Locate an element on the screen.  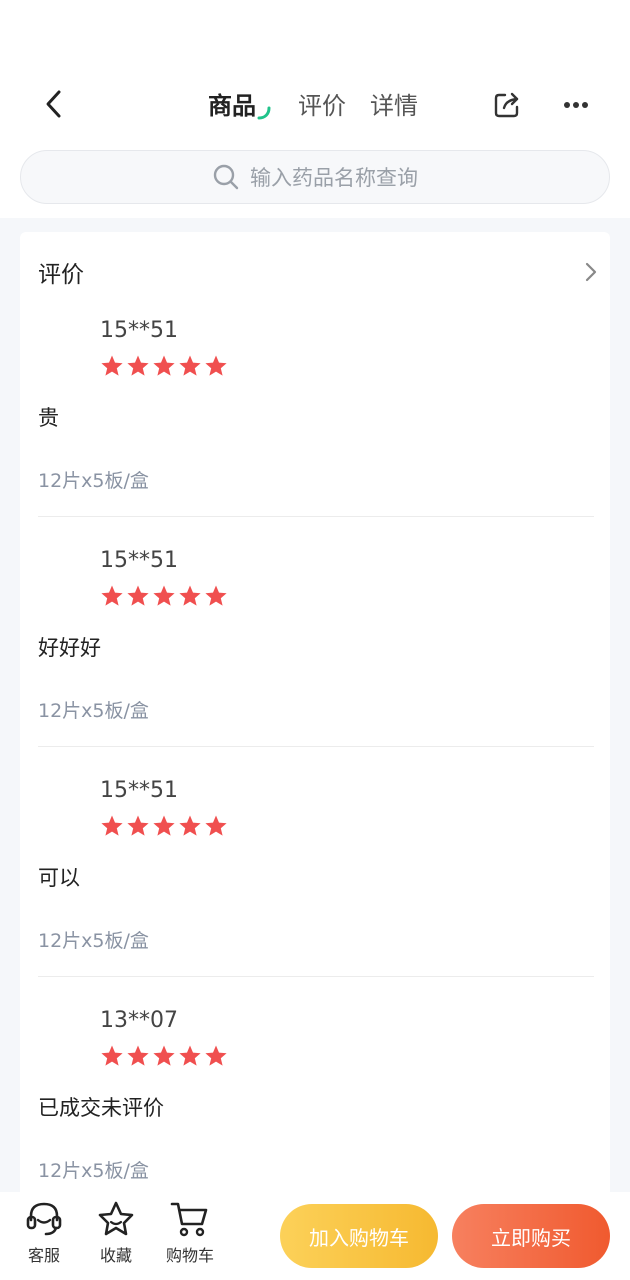
cart-icon is located at coordinates (189, 1219).